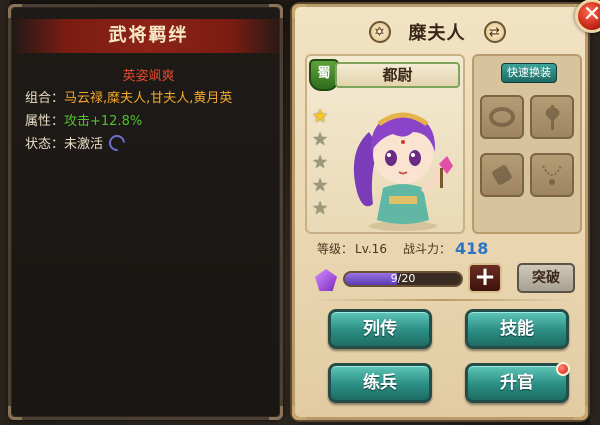  I want to click on swirl-icon, so click(117, 142).